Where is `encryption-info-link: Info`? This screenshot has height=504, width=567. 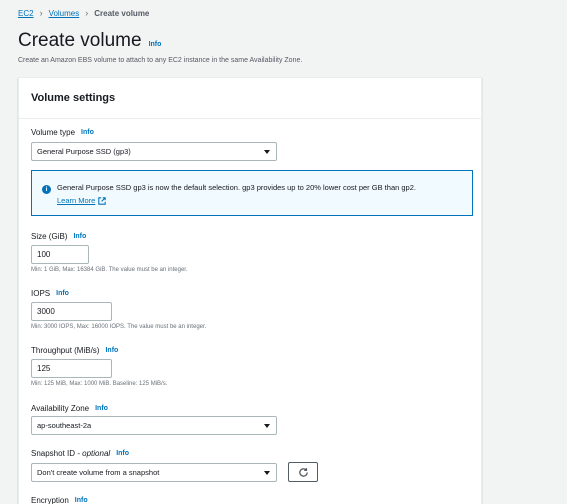 encryption-info-link: Info is located at coordinates (81, 500).